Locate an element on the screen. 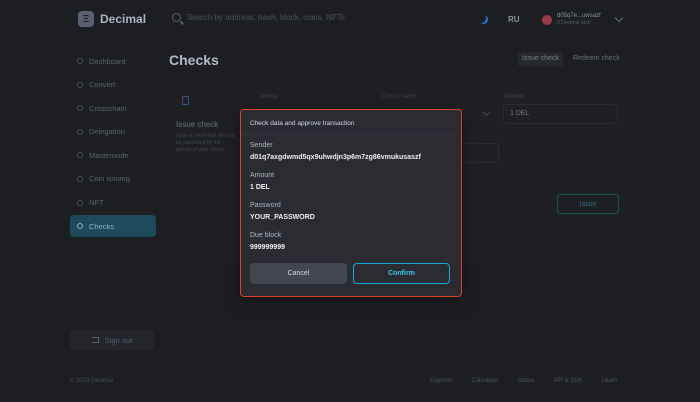 This screenshot has height=402, width=700. sidebar-item-label: Masternode is located at coordinates (109, 155).